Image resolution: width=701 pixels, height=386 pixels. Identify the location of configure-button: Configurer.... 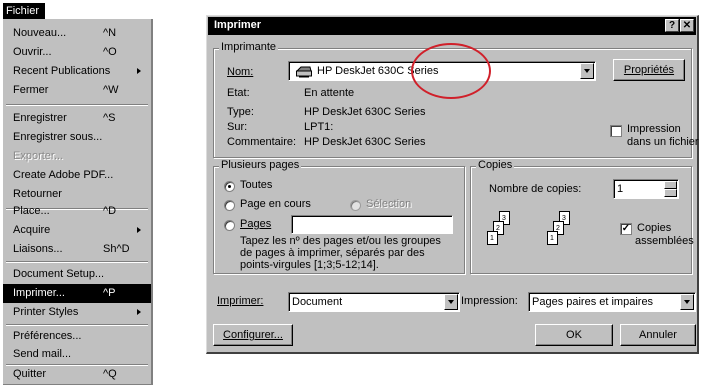
(253, 335).